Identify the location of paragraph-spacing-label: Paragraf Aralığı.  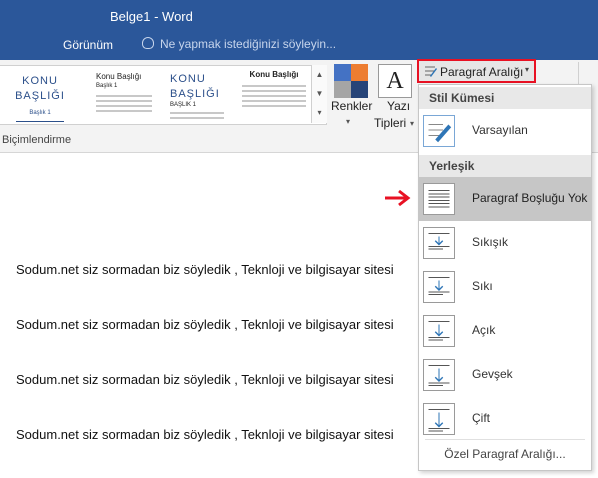
(482, 72).